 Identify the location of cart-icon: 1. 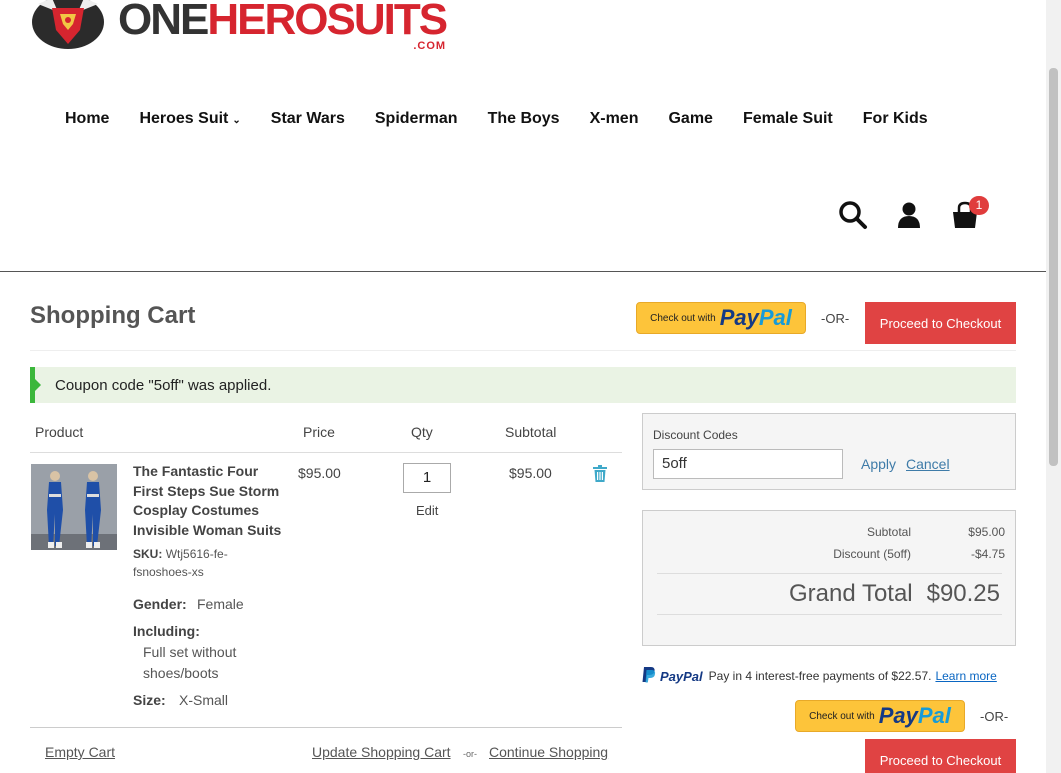
(969, 213).